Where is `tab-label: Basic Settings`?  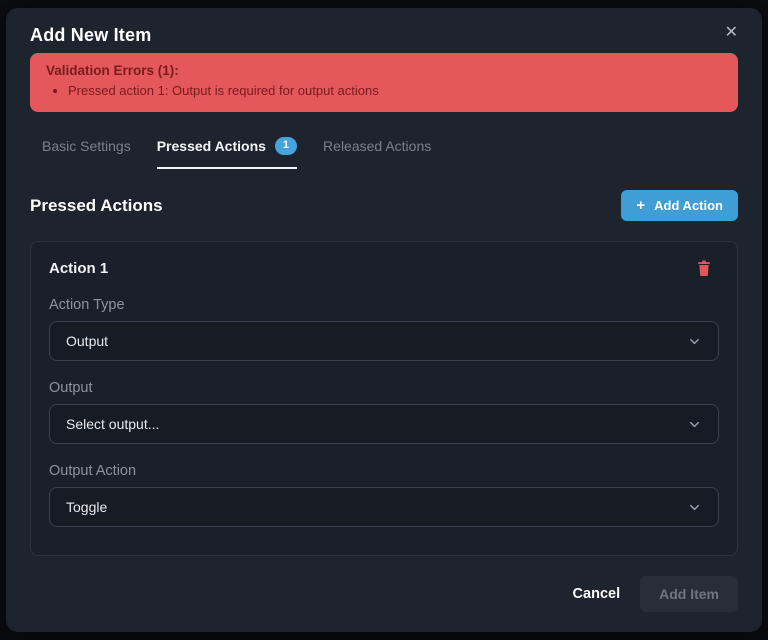
tab-label: Basic Settings is located at coordinates (86, 145).